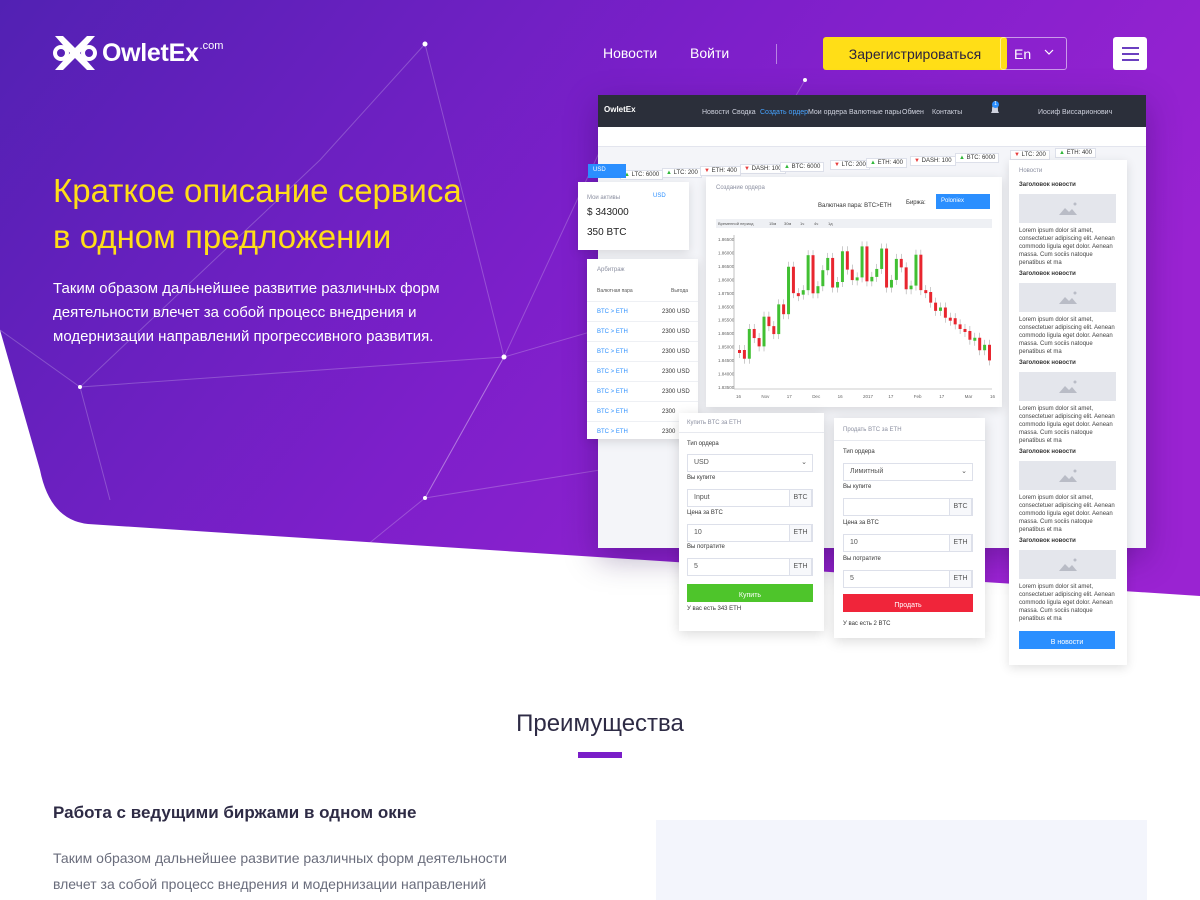  Describe the element at coordinates (726, 320) in the screenshot. I see `y-tick-label: 1.85500` at that location.